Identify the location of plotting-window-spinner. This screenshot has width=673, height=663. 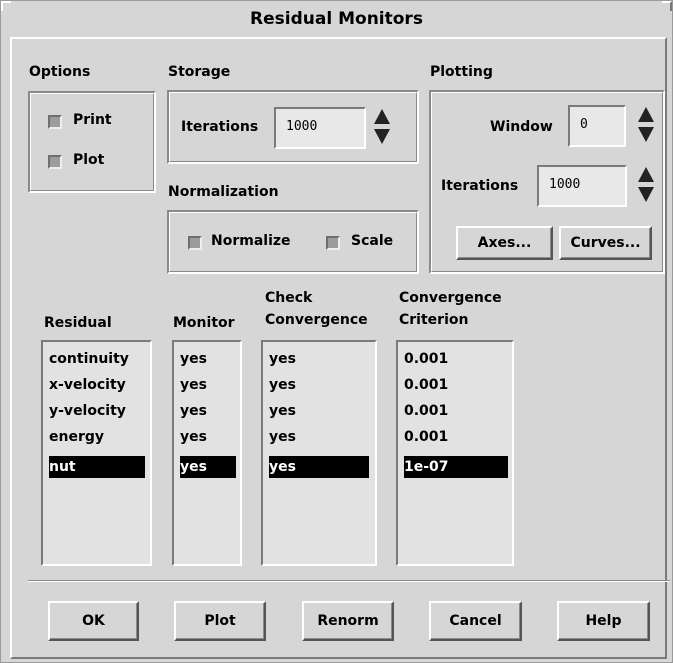
(646, 125).